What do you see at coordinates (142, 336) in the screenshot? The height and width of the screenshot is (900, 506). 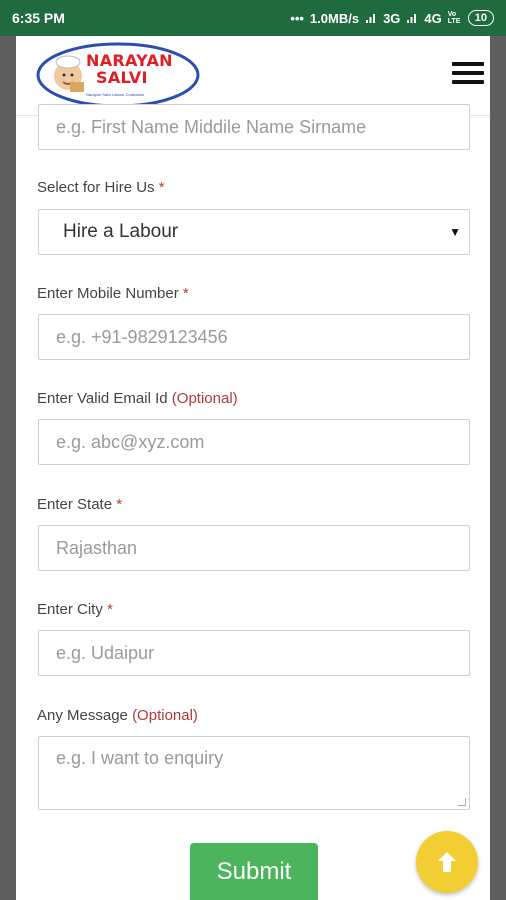 I see `mobile-placeholder: e.g. +91-9829123456` at bounding box center [142, 336].